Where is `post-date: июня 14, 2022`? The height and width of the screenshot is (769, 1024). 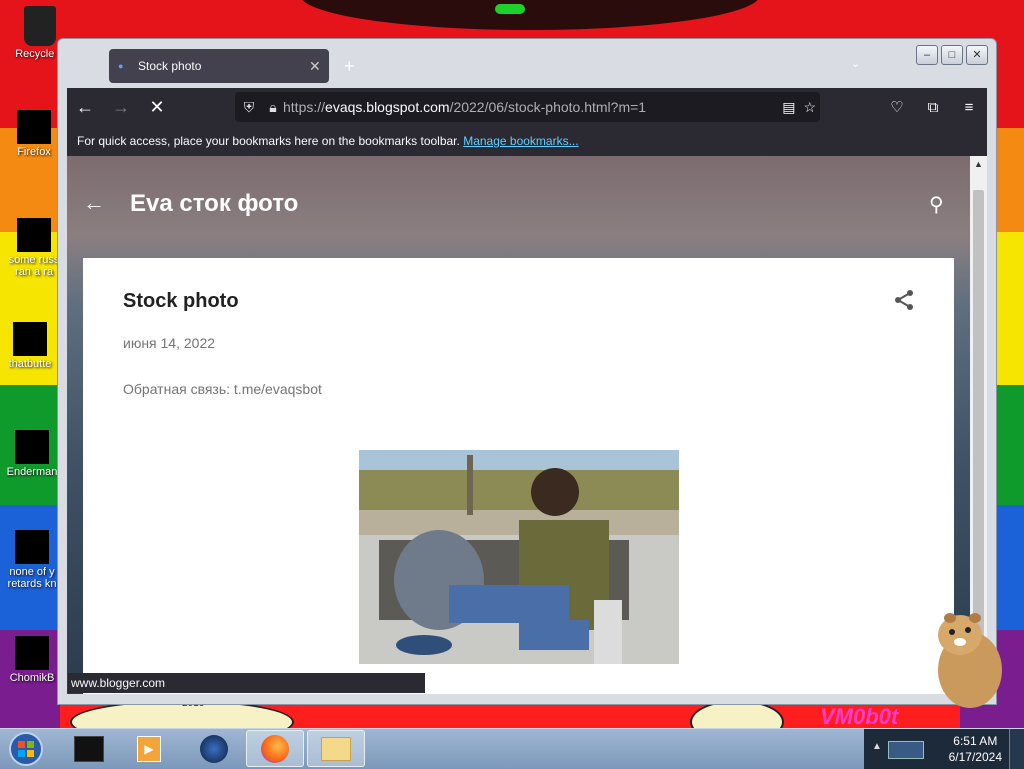 post-date: июня 14, 2022 is located at coordinates (169, 343).